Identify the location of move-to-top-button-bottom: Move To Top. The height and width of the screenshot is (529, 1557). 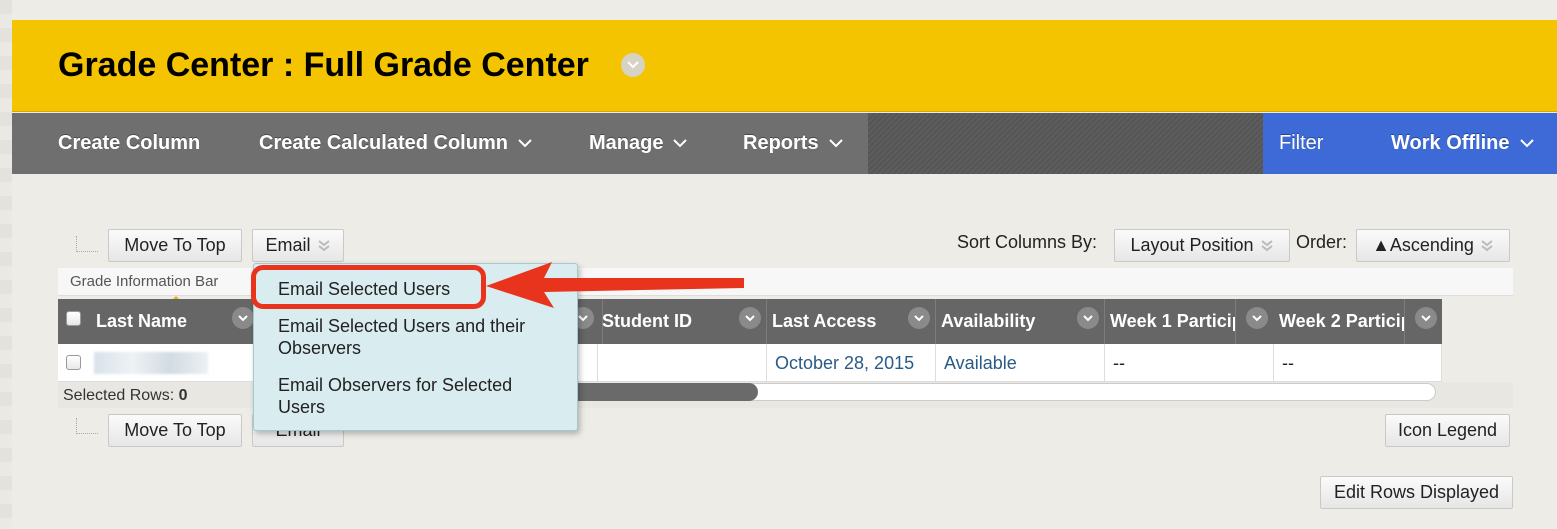
(175, 430).